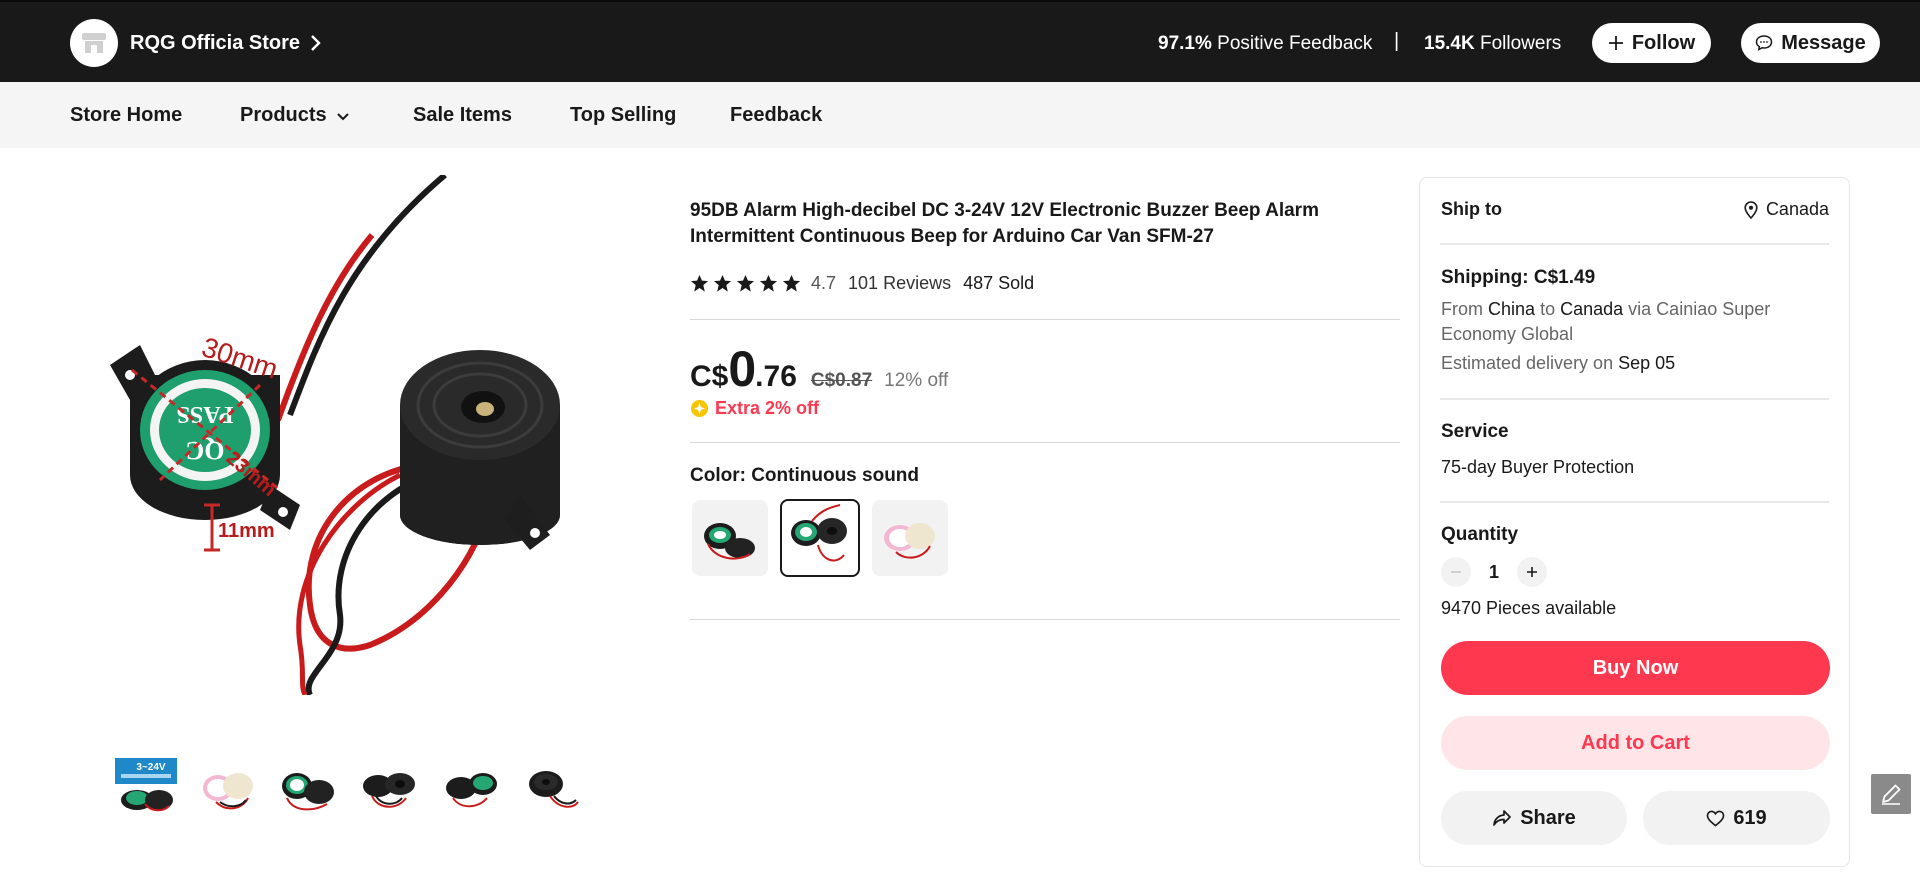 This screenshot has height=874, width=1920. What do you see at coordinates (1592, 309) in the screenshot?
I see `route-destination: Canada` at bounding box center [1592, 309].